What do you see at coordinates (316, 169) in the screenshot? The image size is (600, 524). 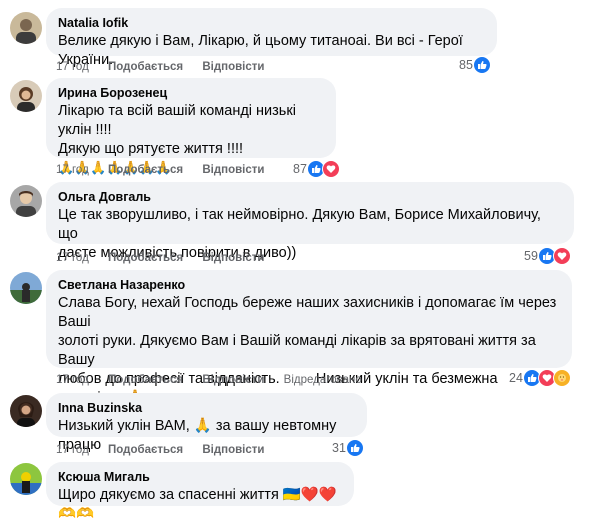 I see `reaction-summary: 87` at bounding box center [316, 169].